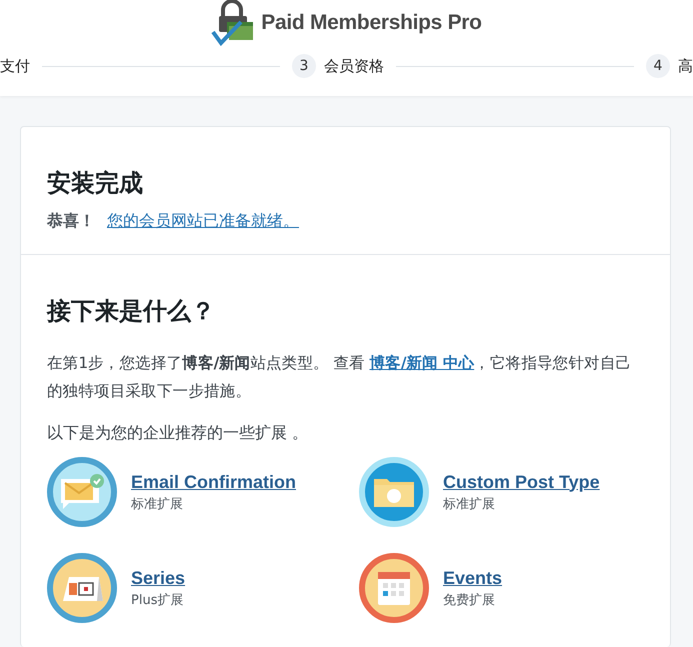  I want to click on step-label: 高, so click(685, 66).